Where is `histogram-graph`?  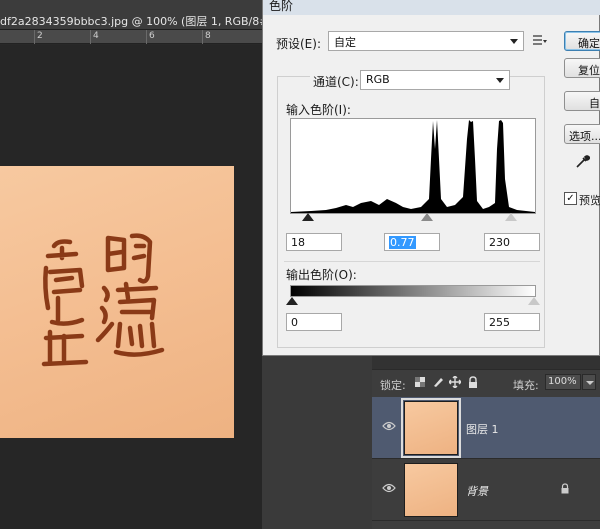 histogram-graph is located at coordinates (413, 166).